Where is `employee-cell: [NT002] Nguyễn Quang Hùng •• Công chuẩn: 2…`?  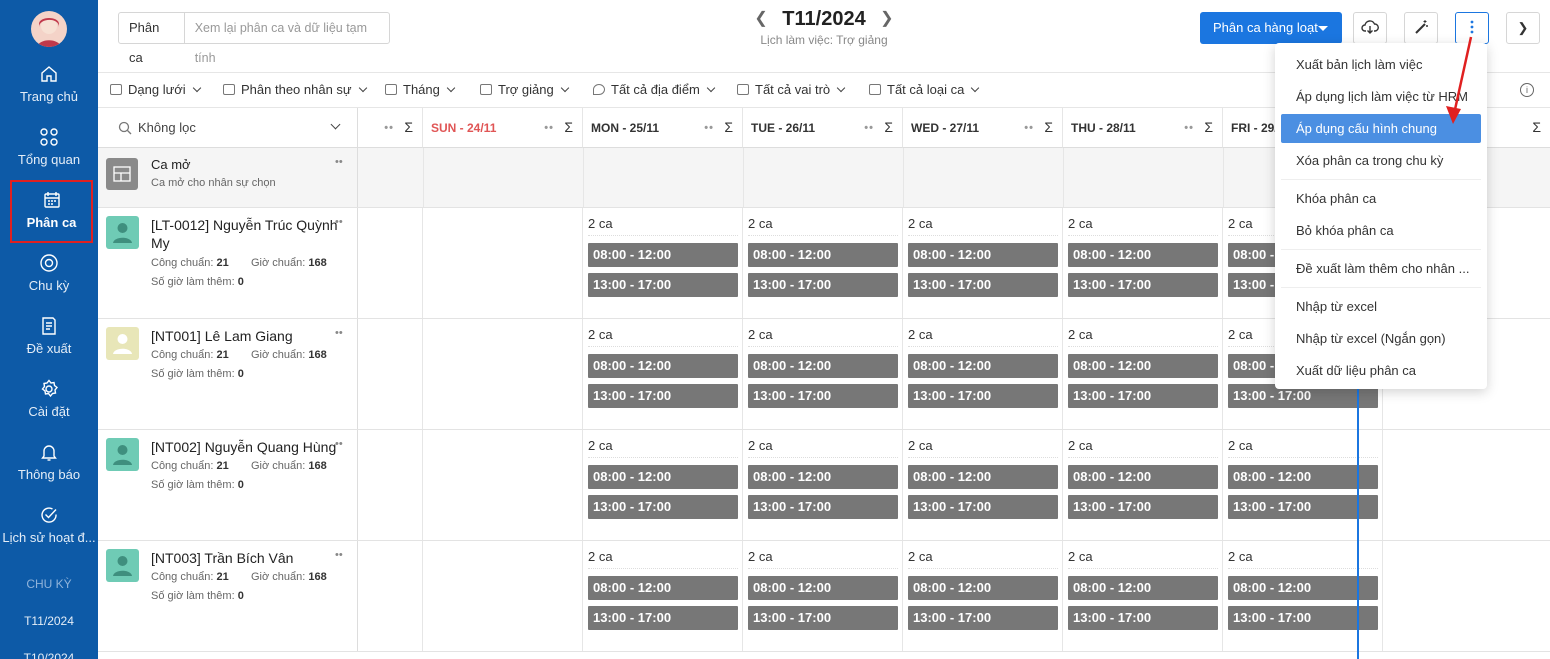 employee-cell: [NT002] Nguyễn Quang Hùng •• Công chuẩn: 2… is located at coordinates (228, 485).